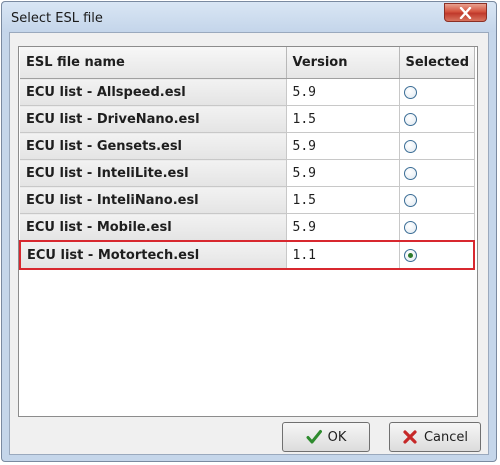 This screenshot has height=465, width=500. I want to click on esl-file-name-cell: ECU list - Gensets.esl, so click(153, 146).